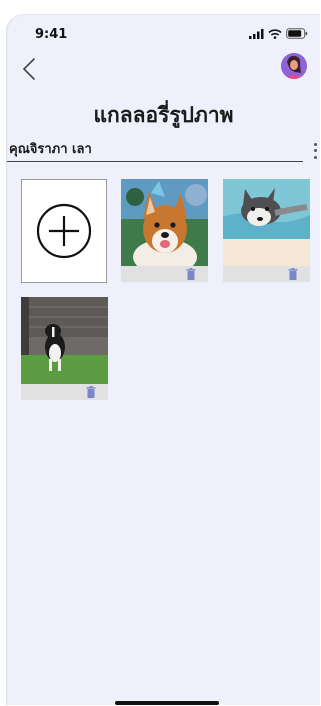 This screenshot has width=321, height=706. I want to click on chevron-left-icon, so click(28, 69).